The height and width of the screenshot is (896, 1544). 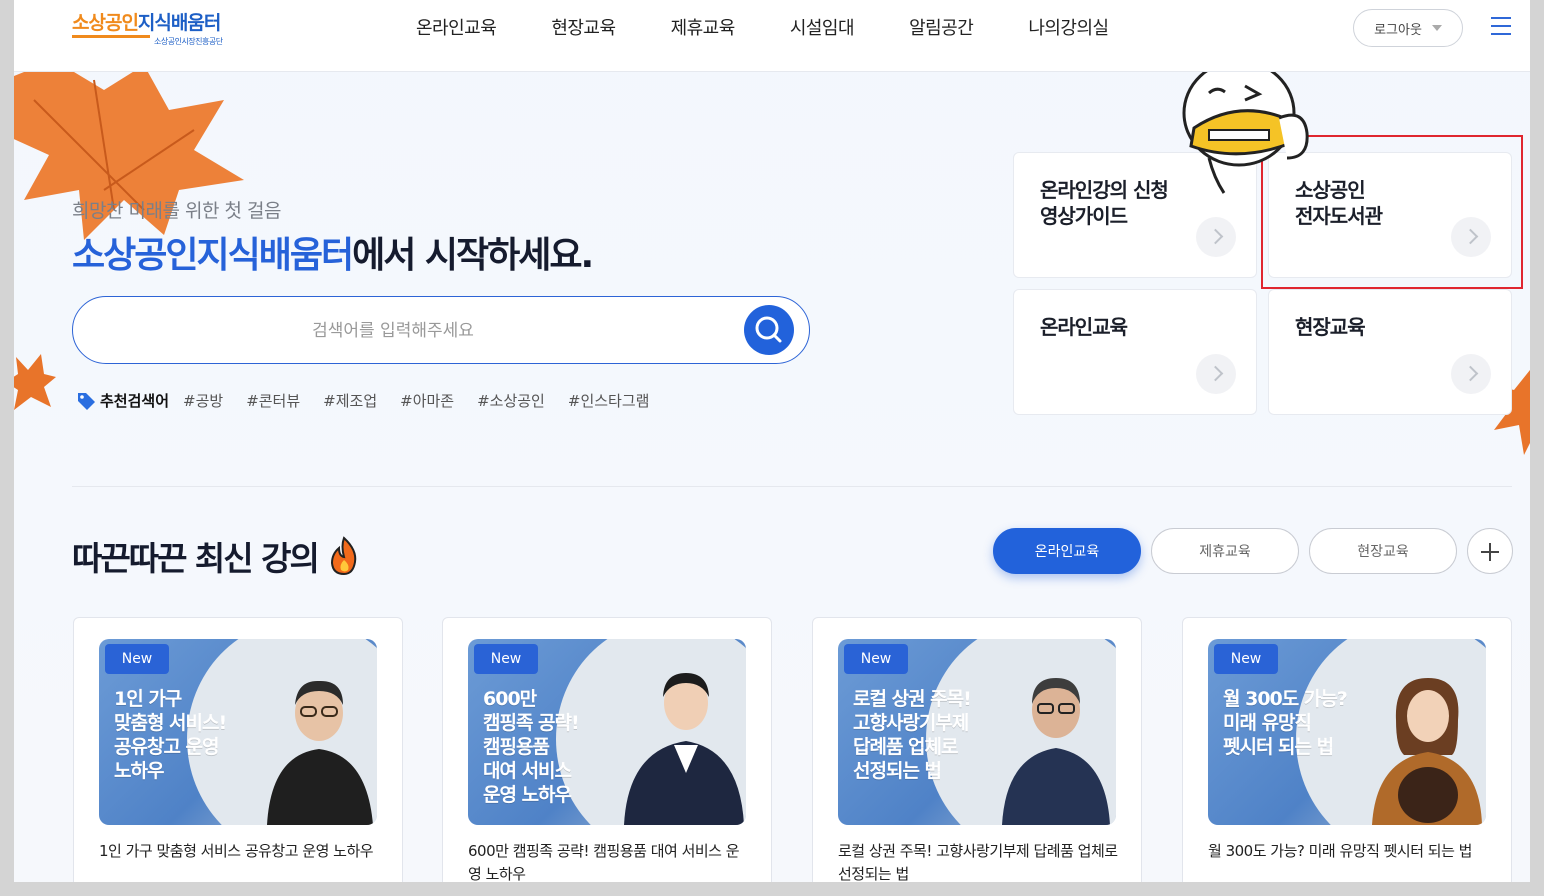 I want to click on thumbnail-title: 월 300도 가능? 미래 유망직 펫시터 되는 법, so click(x=1285, y=723).